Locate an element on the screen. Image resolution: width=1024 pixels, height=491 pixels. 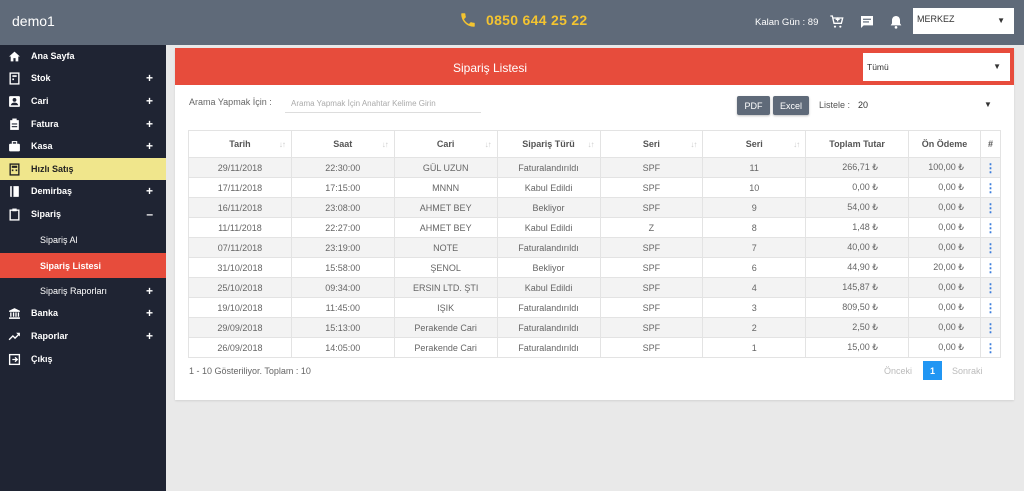
message-icon is located at coordinates (867, 22).